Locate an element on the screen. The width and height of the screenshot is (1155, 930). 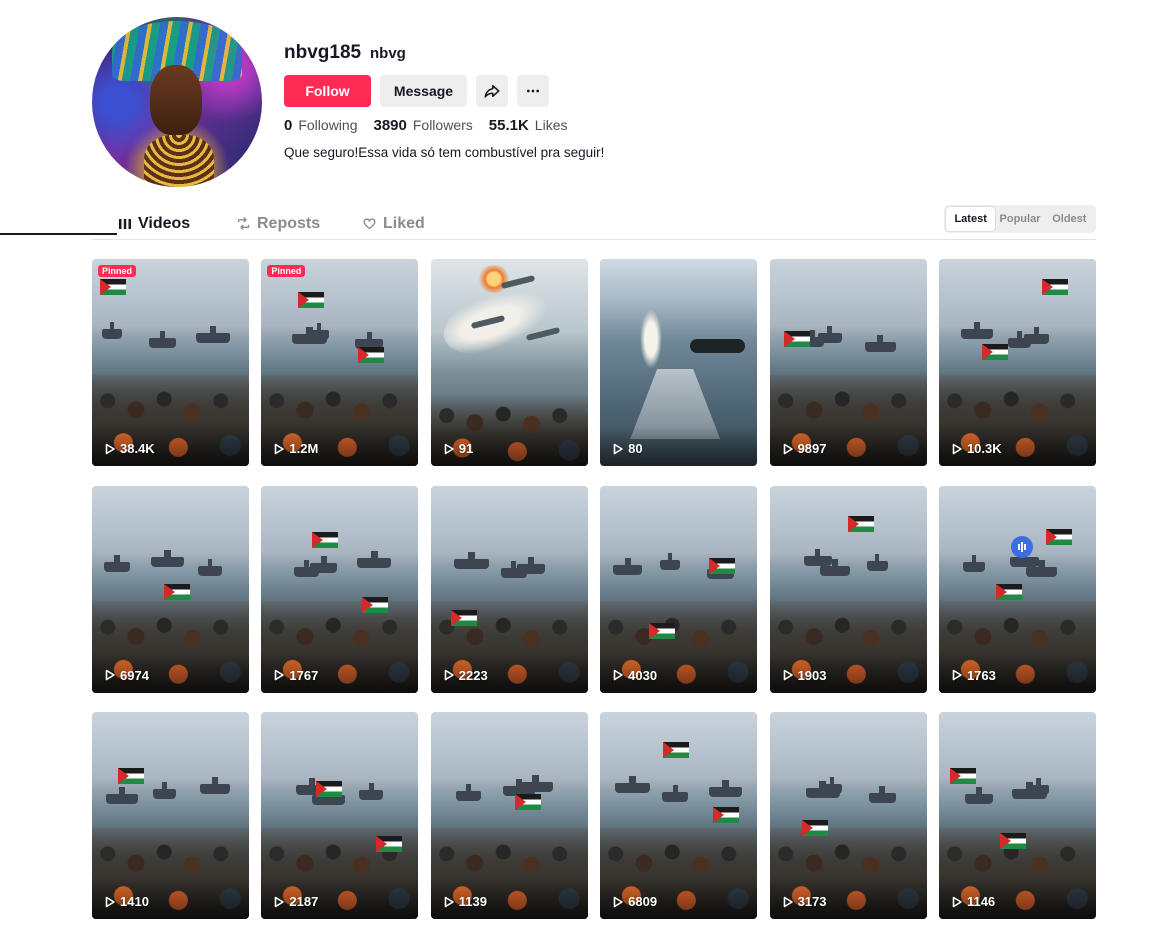
view-count: 80 is located at coordinates (627, 448).